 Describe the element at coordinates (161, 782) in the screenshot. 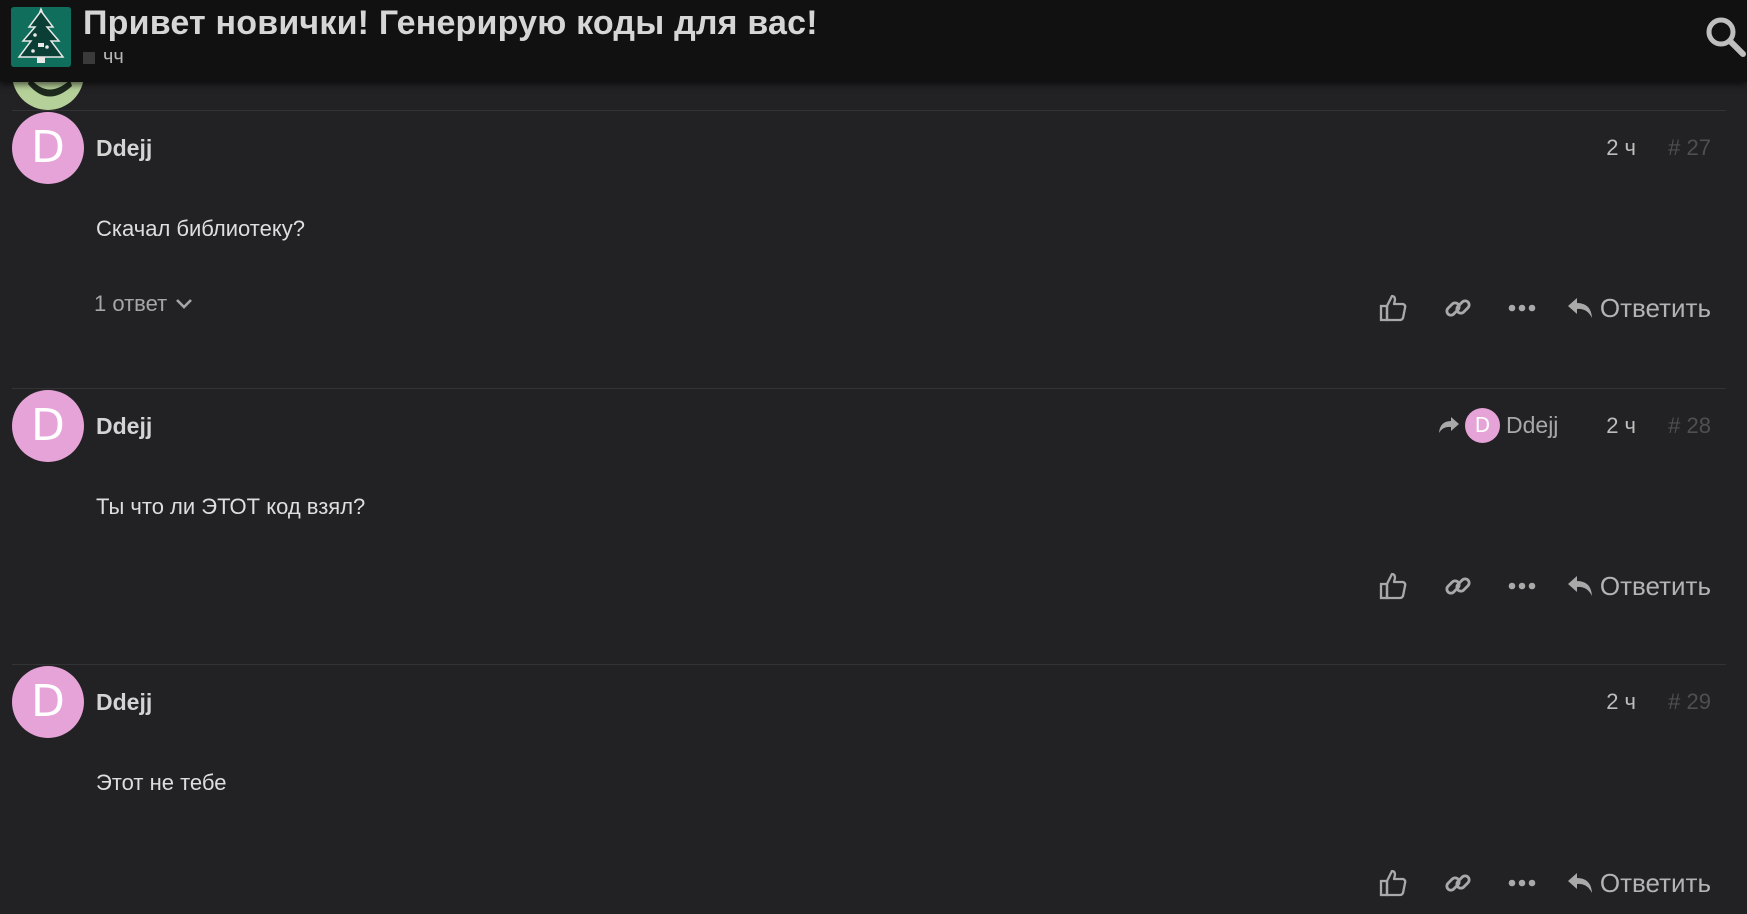

I see `post-body: Этот не тебе` at that location.